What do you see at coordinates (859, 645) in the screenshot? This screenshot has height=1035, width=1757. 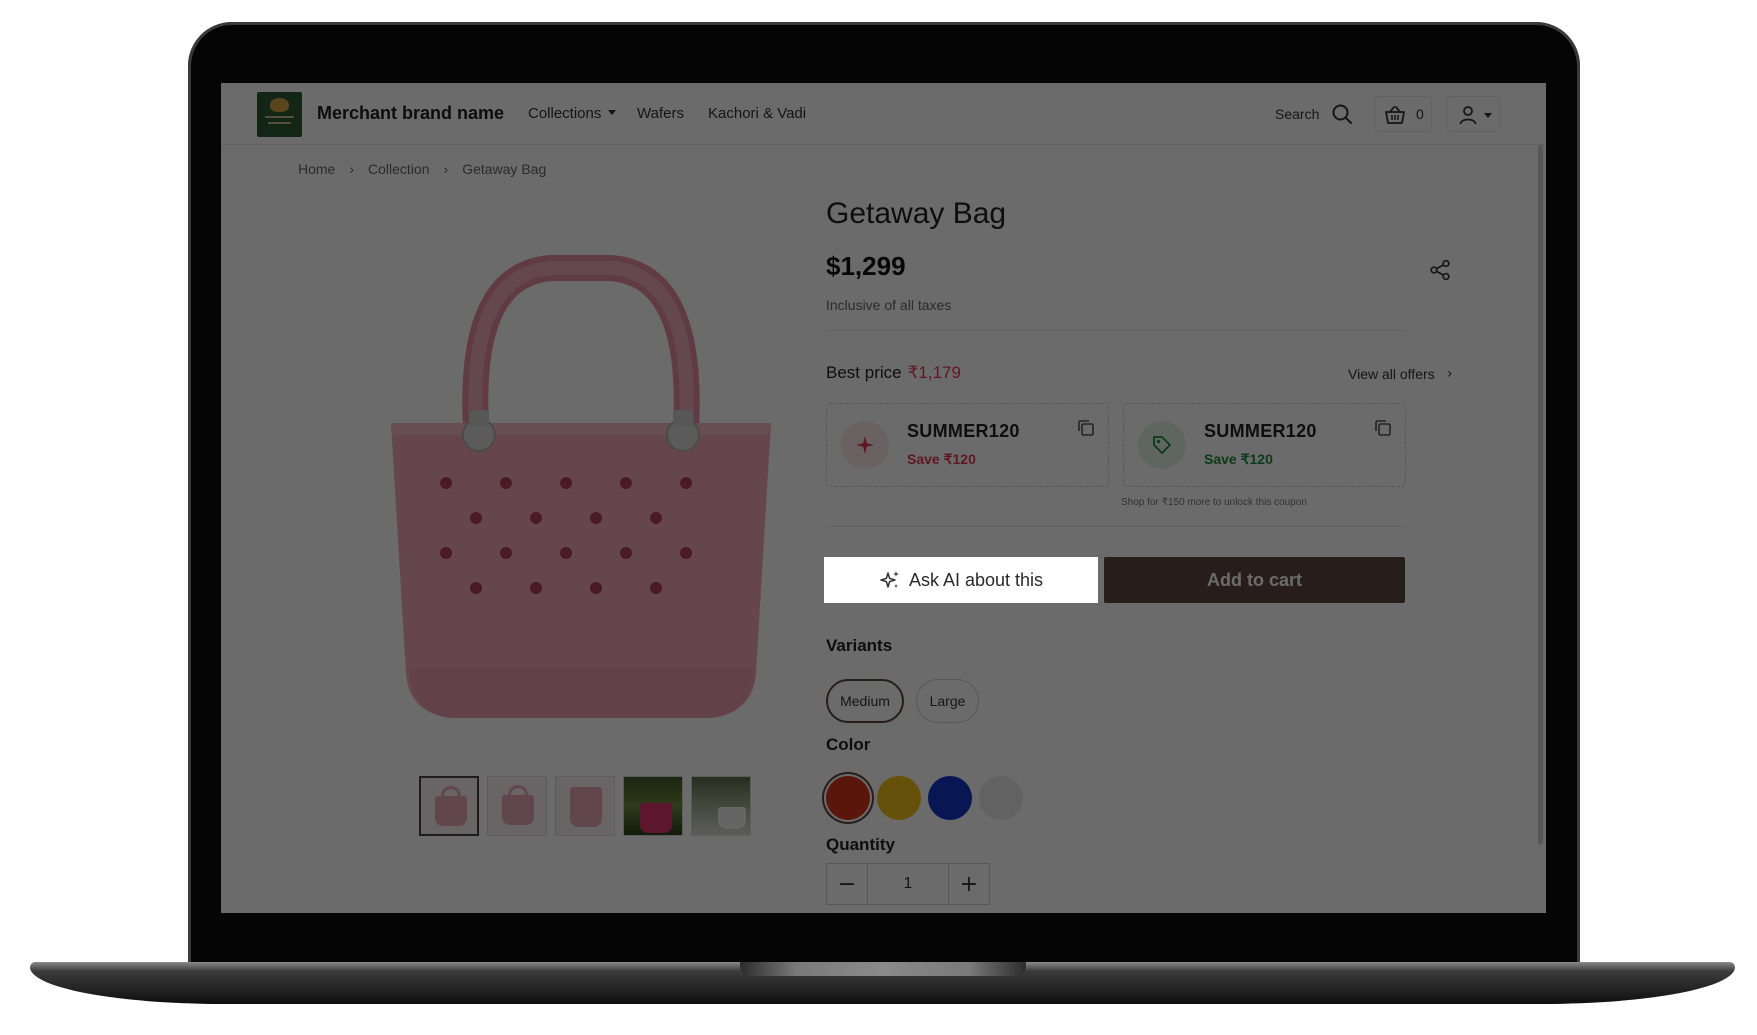 I see `variants-label: Variants` at bounding box center [859, 645].